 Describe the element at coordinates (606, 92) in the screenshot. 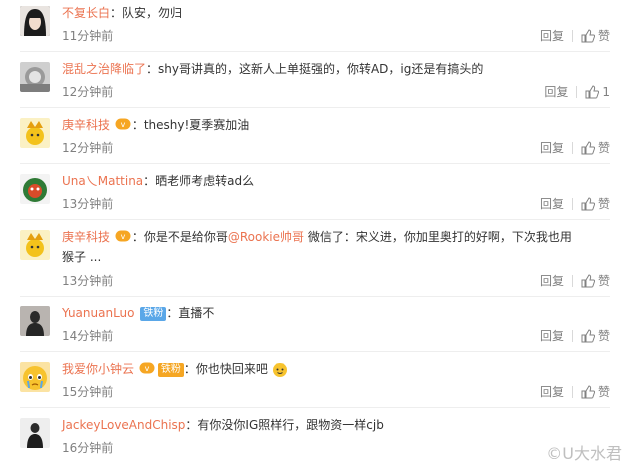

I see `like-count: 1` at that location.